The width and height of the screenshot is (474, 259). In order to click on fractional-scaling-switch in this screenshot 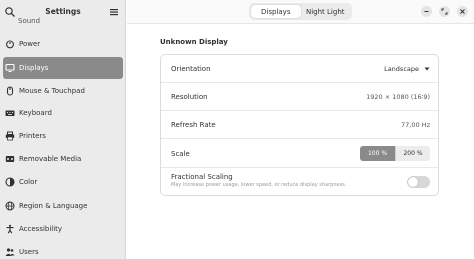, I will do `click(418, 182)`.